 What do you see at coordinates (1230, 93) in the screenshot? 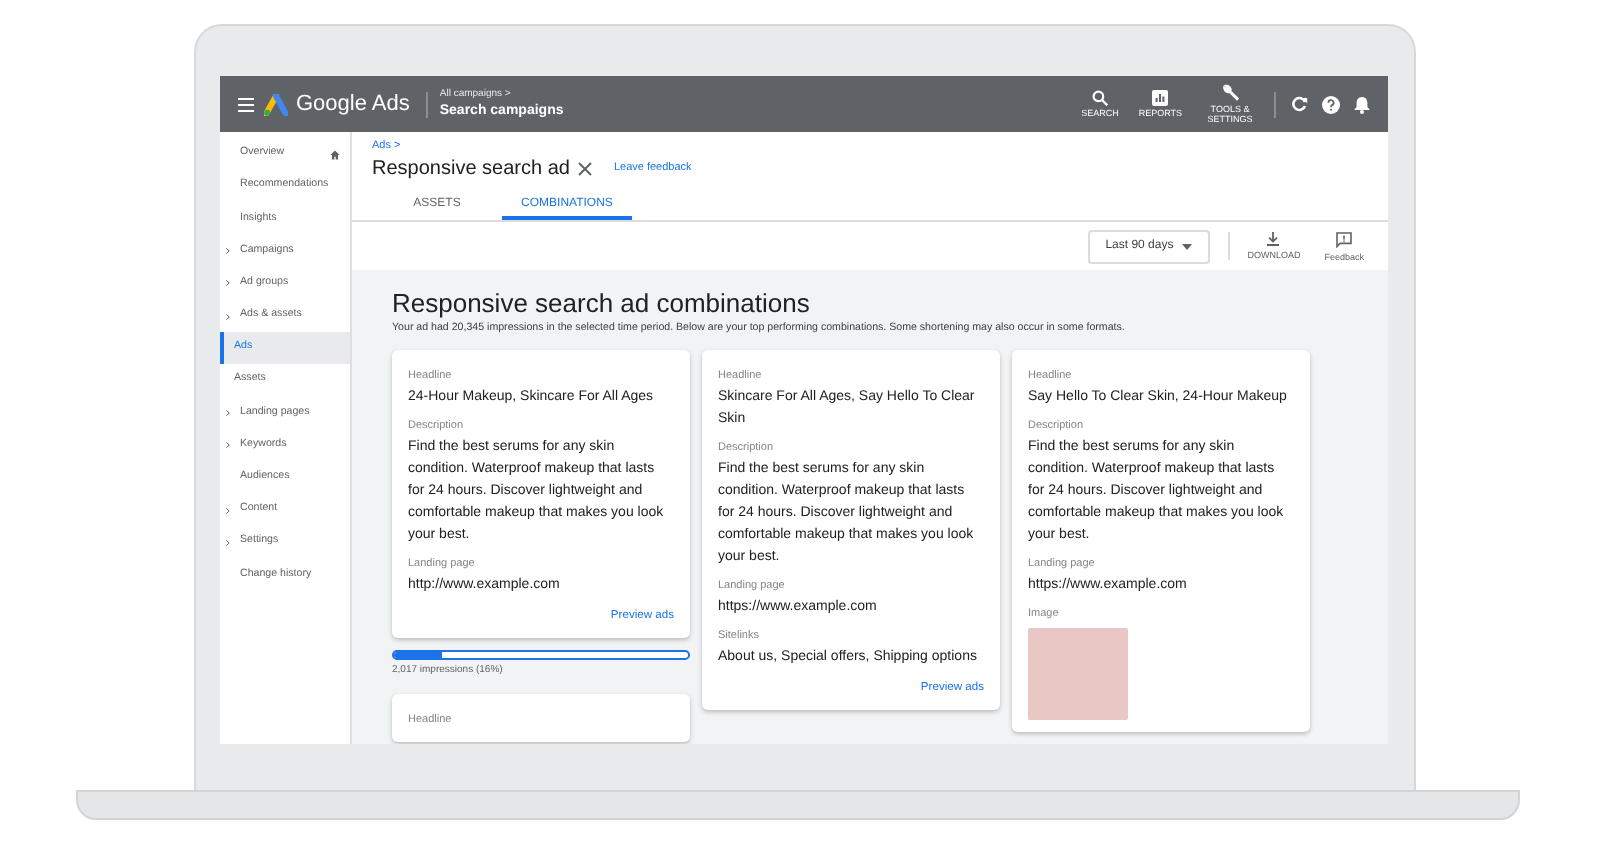
I see `wrench-icon` at bounding box center [1230, 93].